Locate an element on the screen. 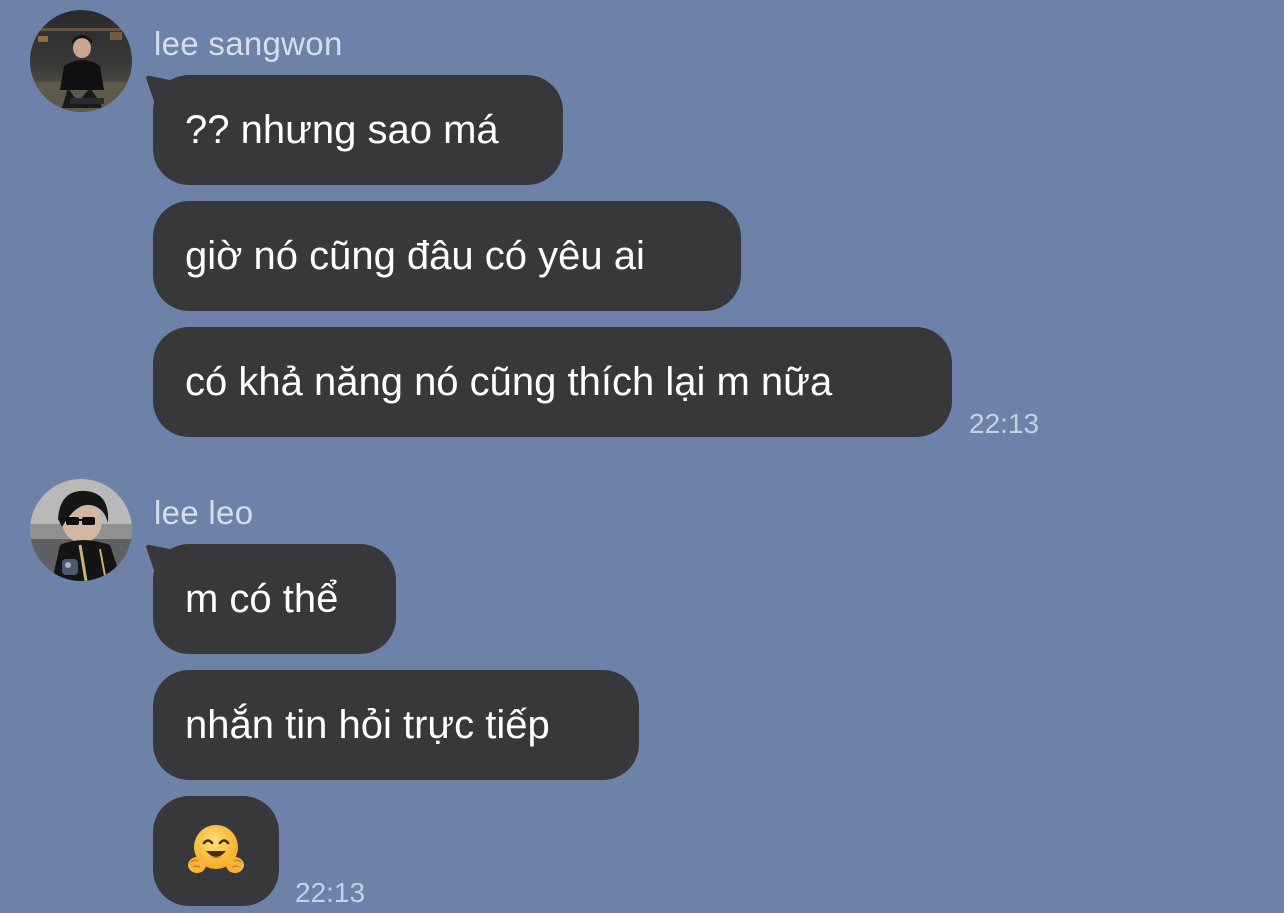  profile-photo-dark-outfit-icon is located at coordinates (81, 61).